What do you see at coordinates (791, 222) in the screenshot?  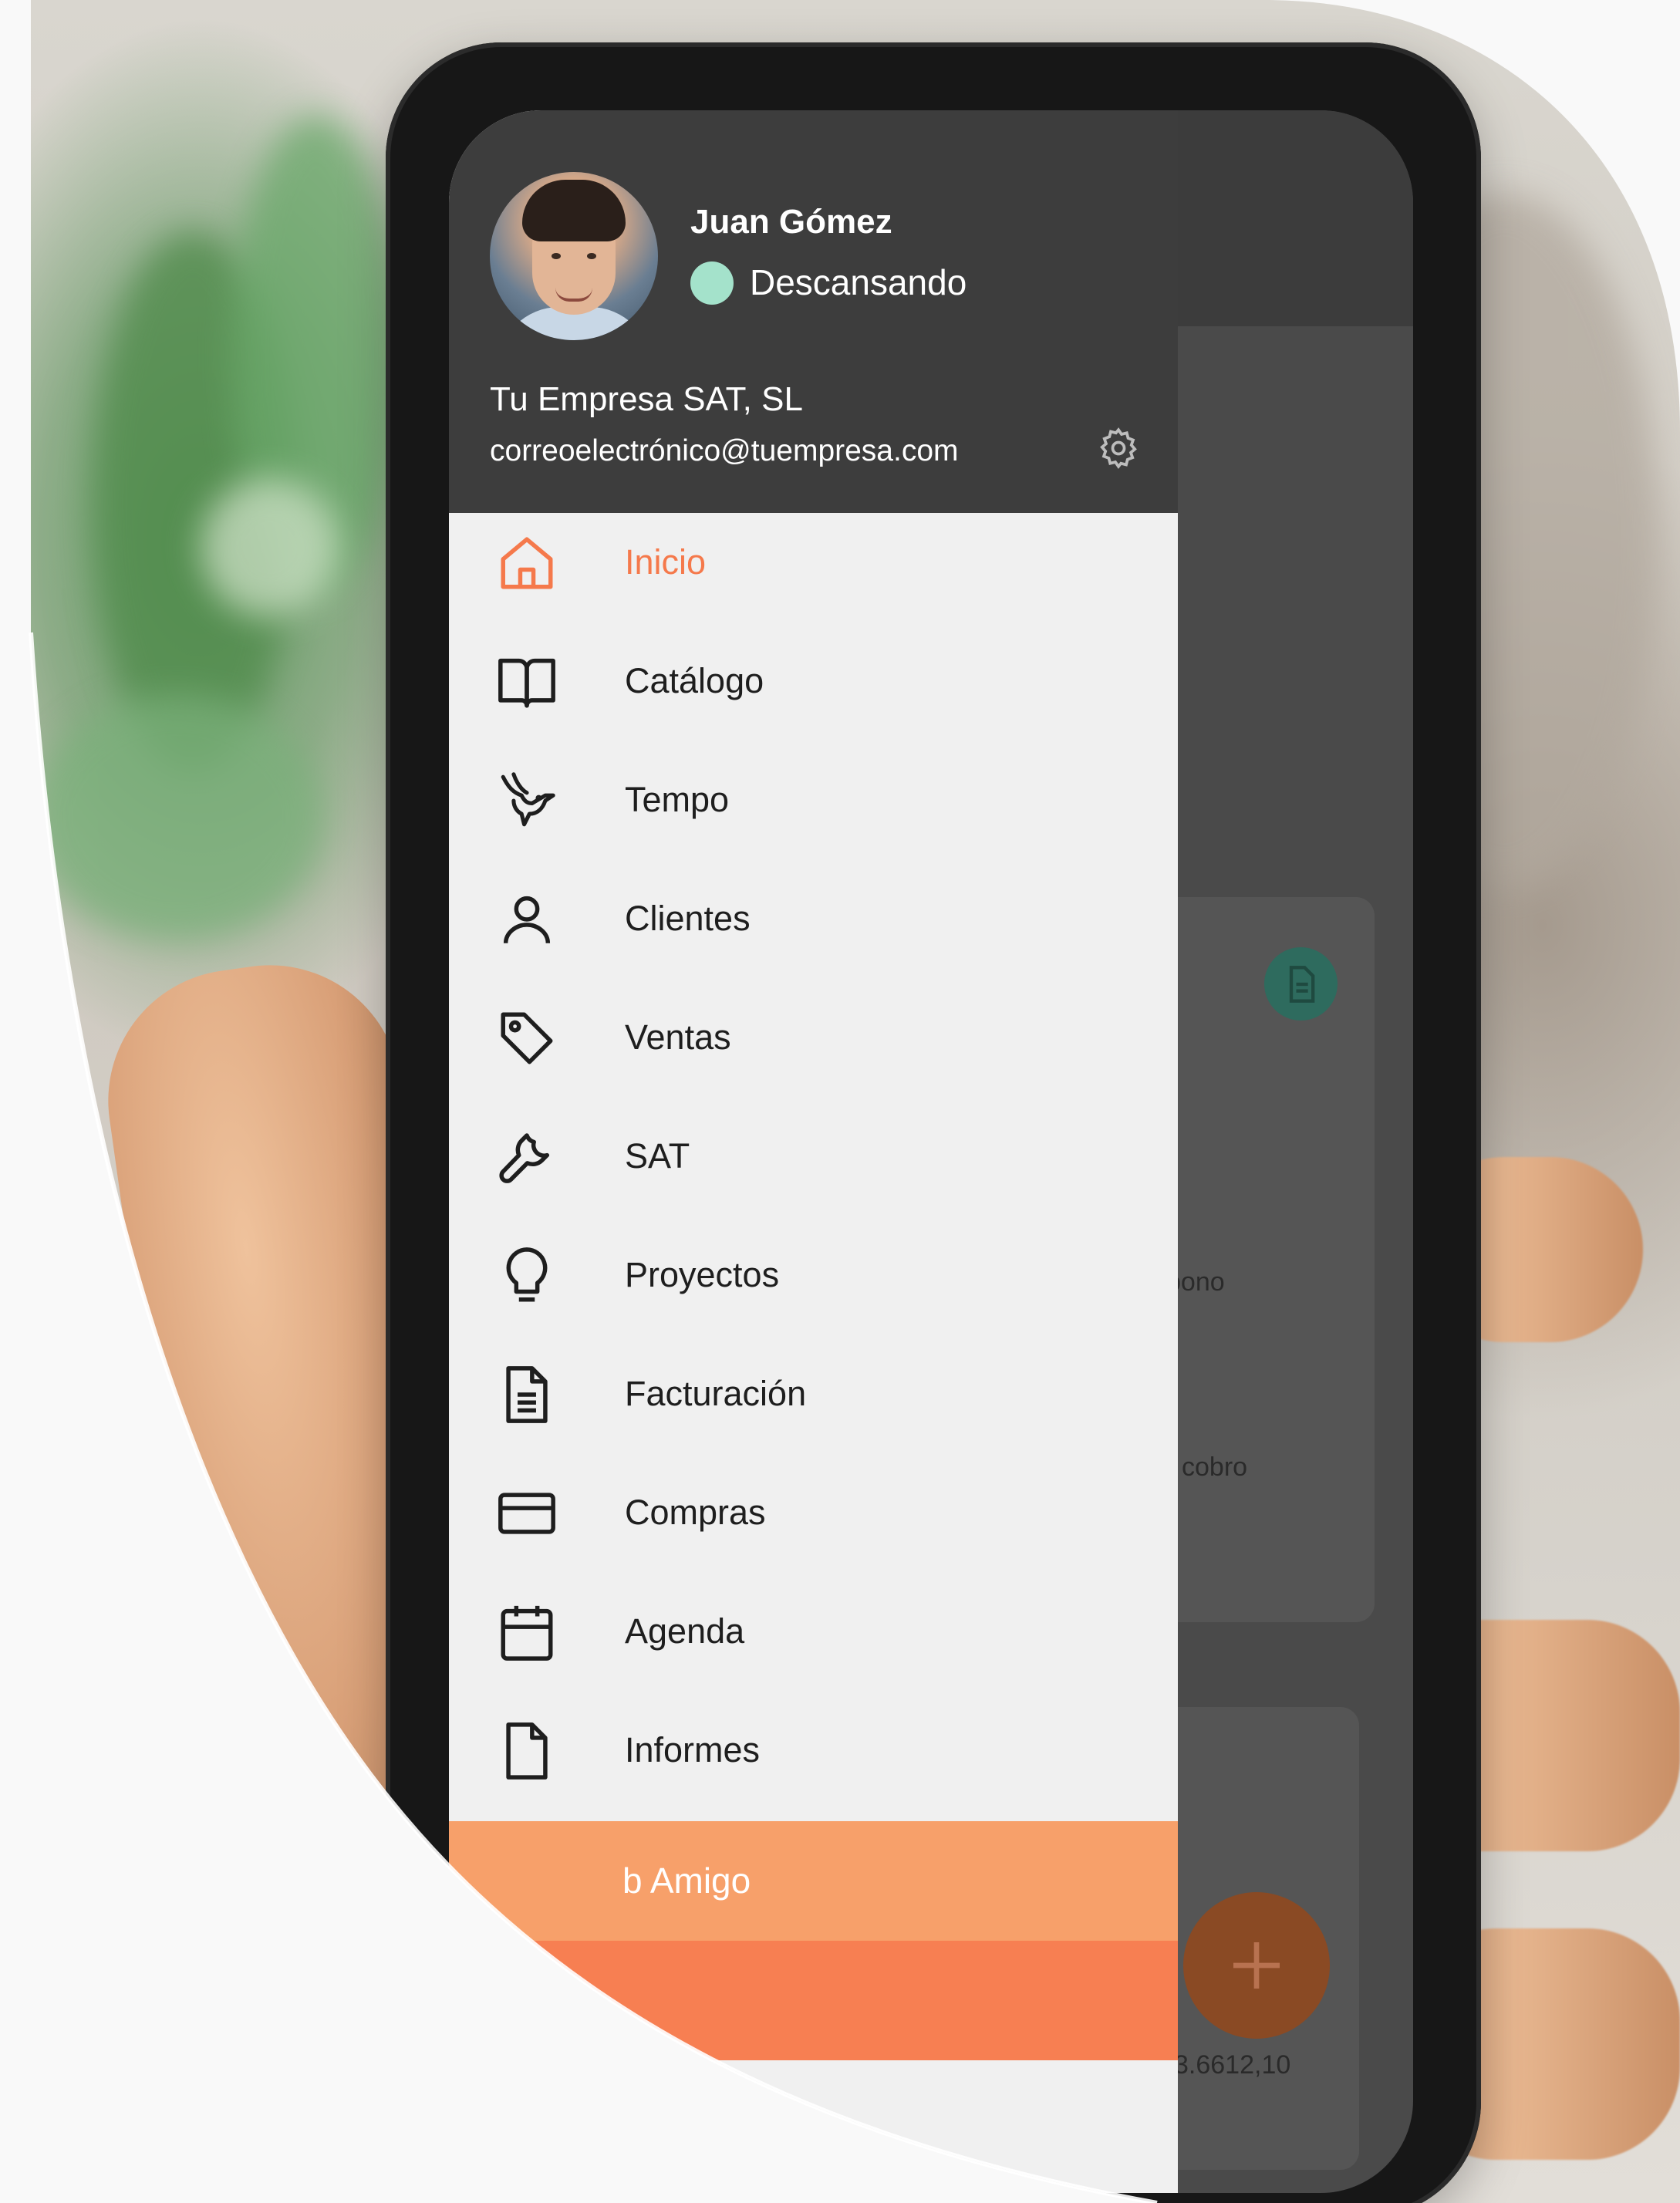 I see `user-name: Juan Gómez` at bounding box center [791, 222].